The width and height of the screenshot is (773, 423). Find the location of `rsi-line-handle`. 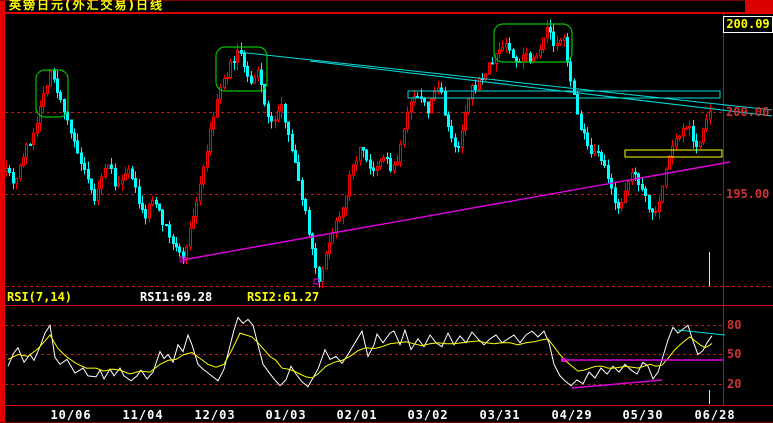

rsi-line-handle is located at coordinates (563, 360).